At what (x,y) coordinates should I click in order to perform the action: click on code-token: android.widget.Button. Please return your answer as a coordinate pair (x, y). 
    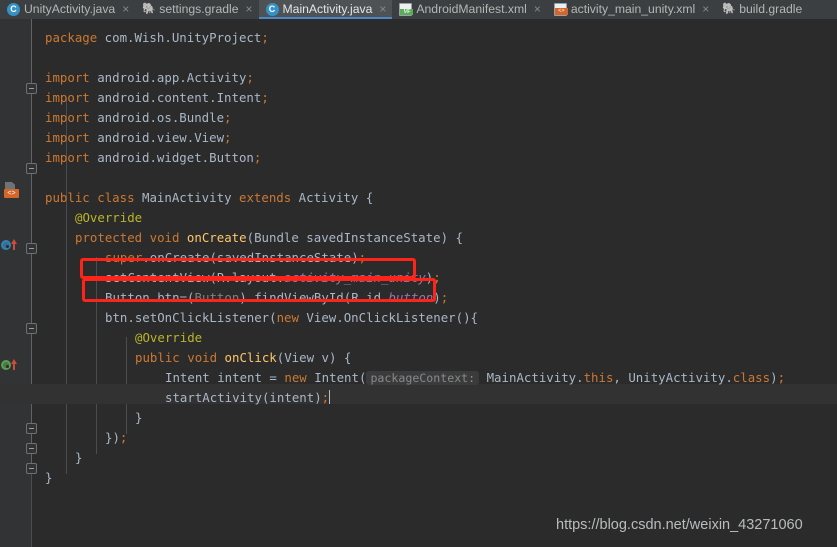
    Looking at the image, I should click on (171, 157).